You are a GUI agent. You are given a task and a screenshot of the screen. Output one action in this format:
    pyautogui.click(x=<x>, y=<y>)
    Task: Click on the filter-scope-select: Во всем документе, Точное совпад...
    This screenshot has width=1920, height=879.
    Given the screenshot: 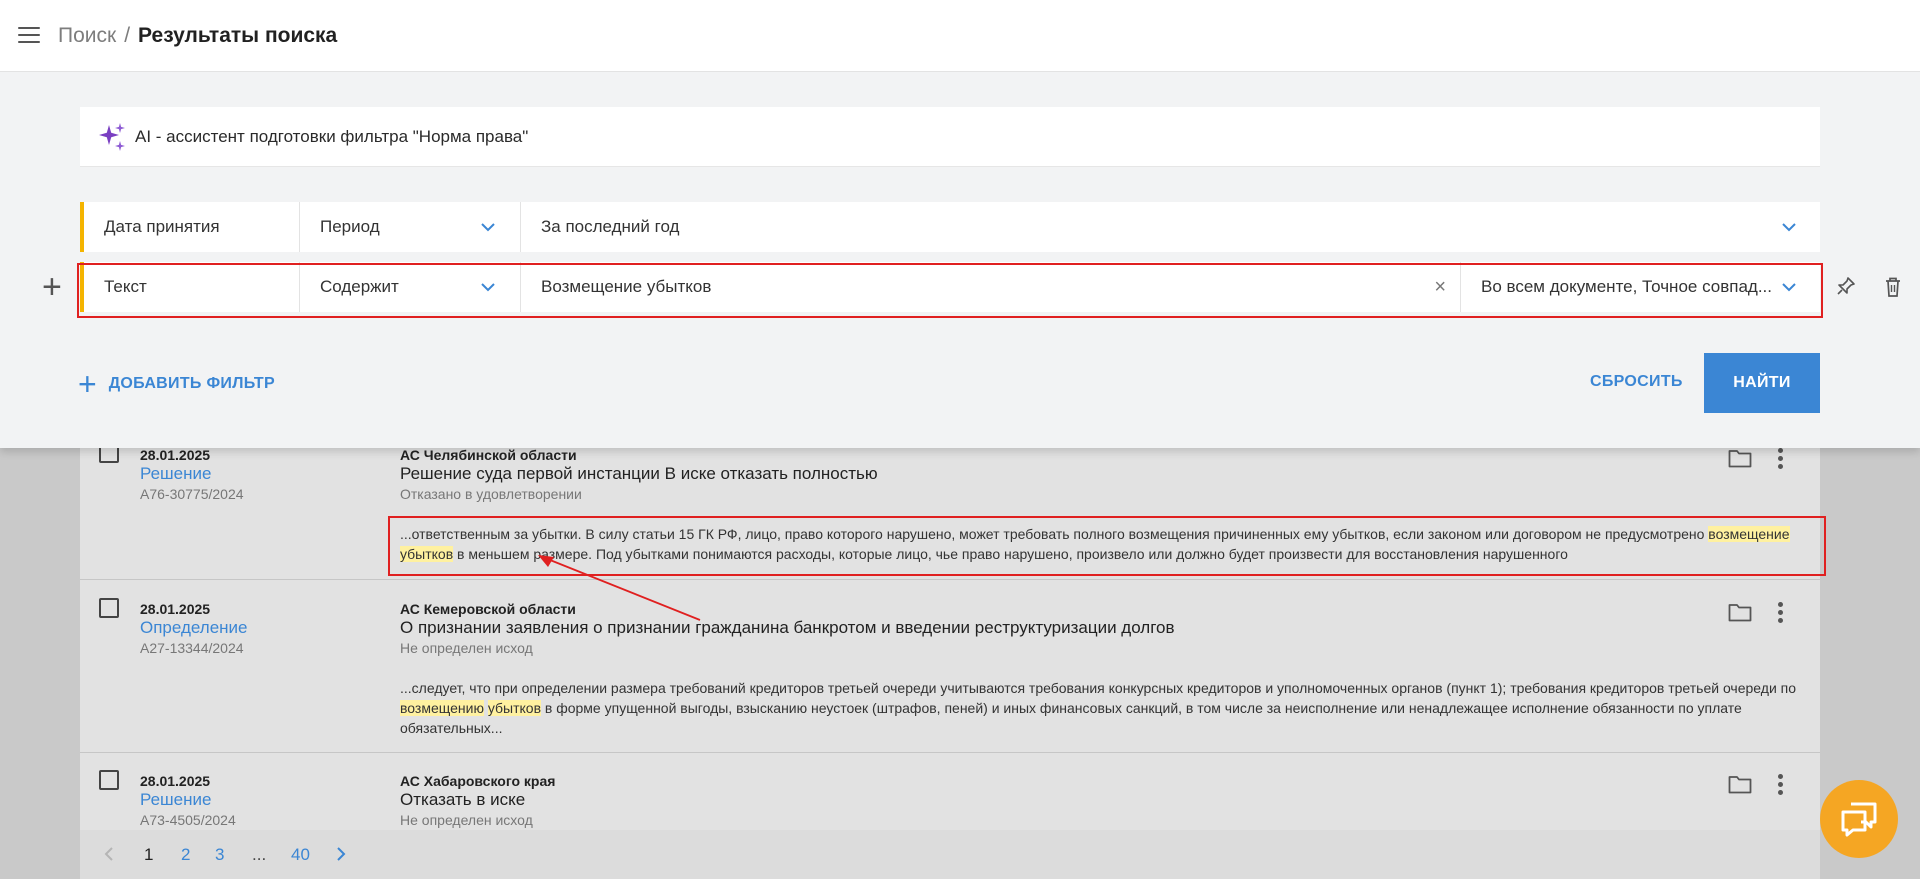 What is the action you would take?
    pyautogui.click(x=1640, y=287)
    